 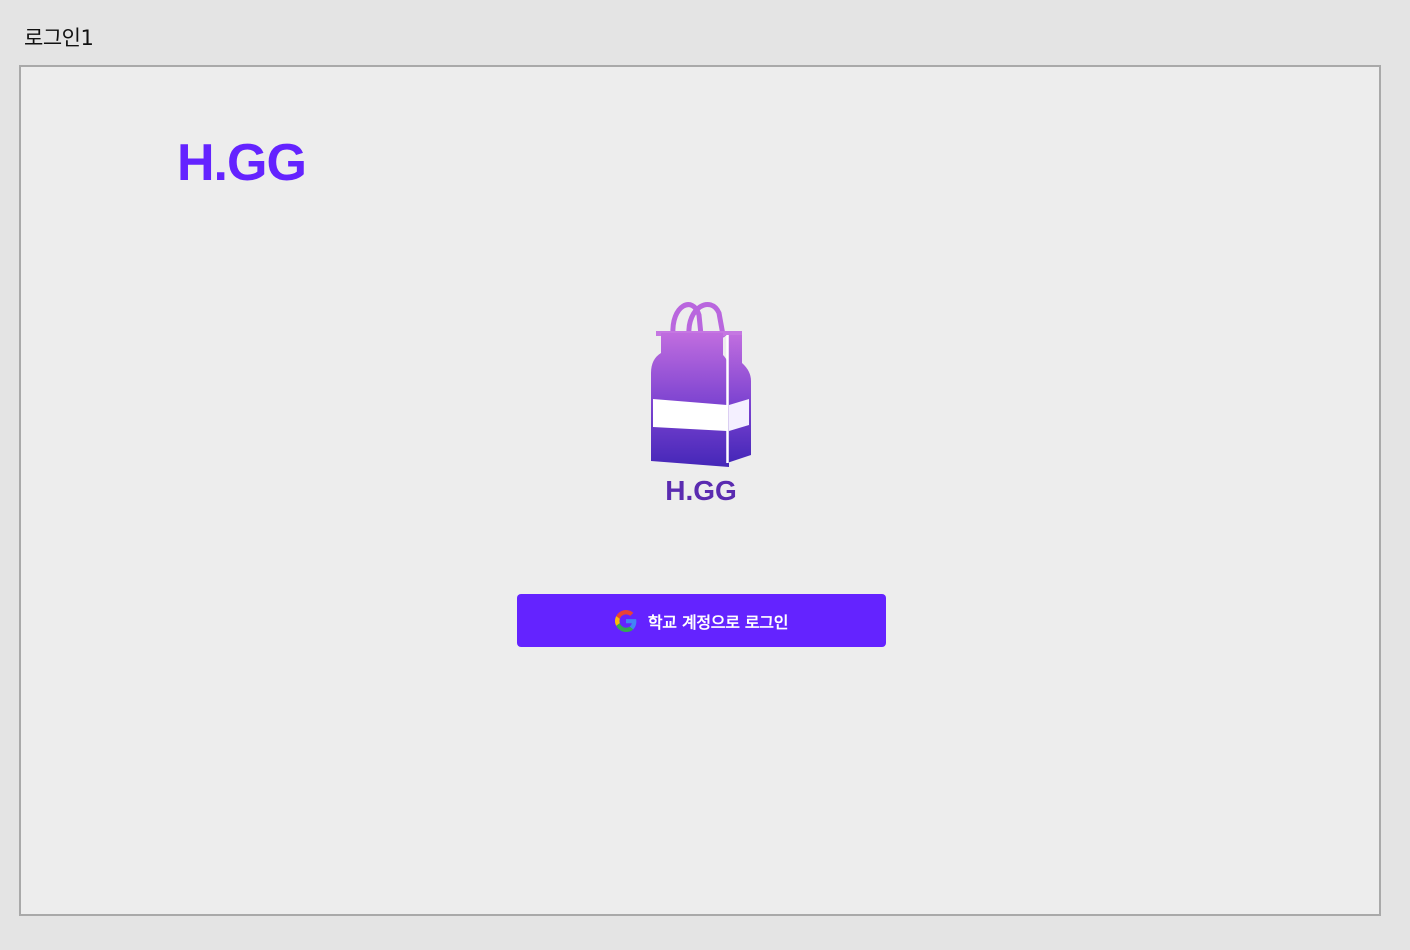 What do you see at coordinates (242, 163) in the screenshot?
I see `brand-title: H.GG` at bounding box center [242, 163].